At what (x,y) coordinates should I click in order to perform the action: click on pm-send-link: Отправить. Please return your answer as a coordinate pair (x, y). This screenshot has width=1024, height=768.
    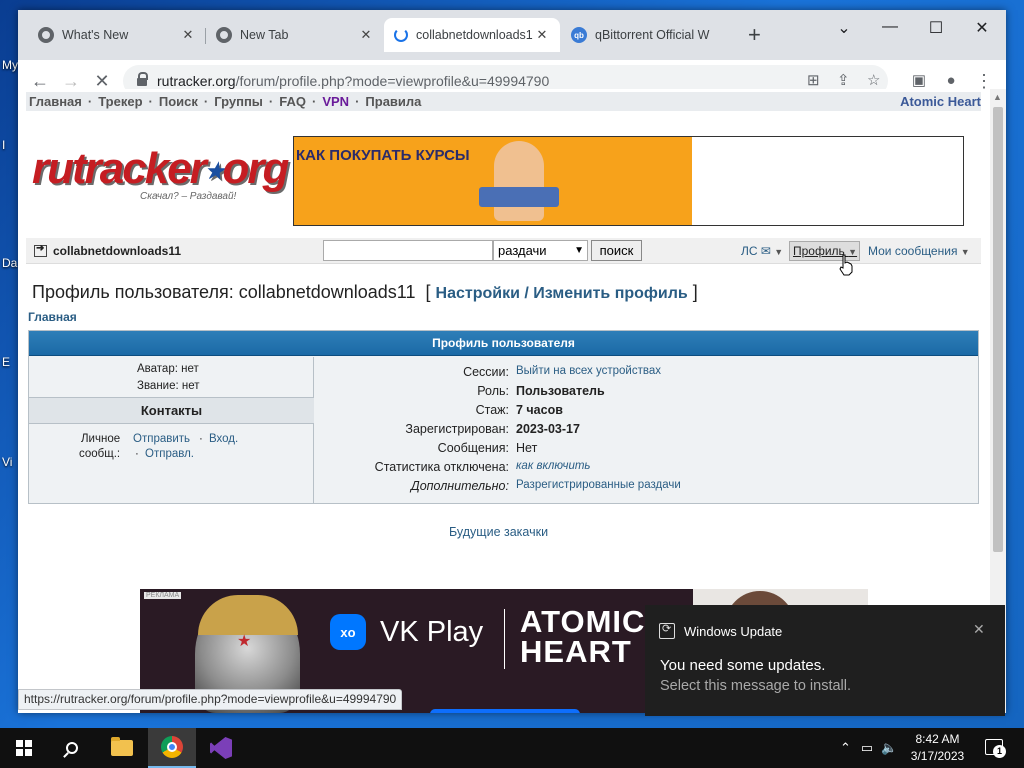
    Looking at the image, I should click on (161, 439).